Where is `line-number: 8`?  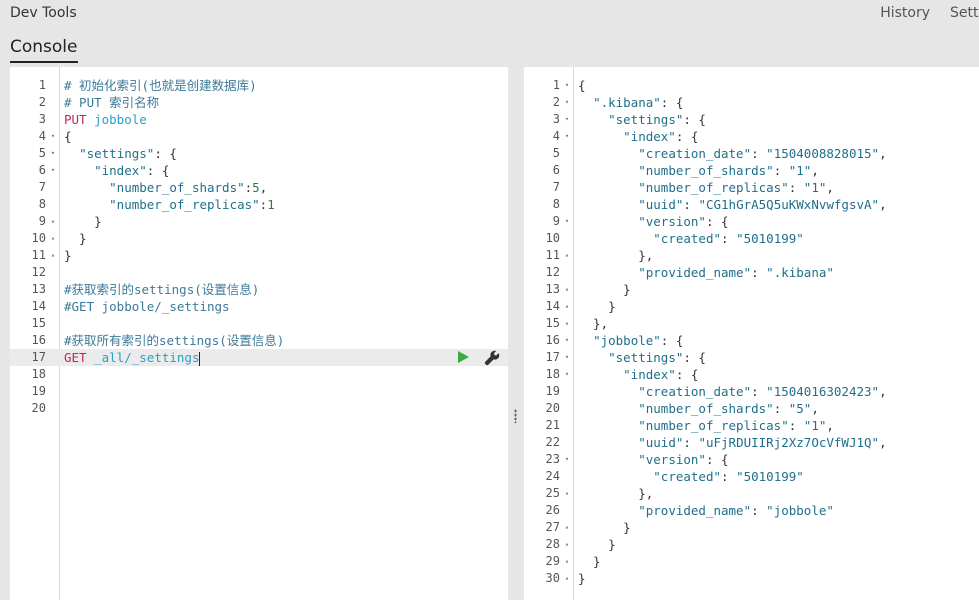 line-number: 8 is located at coordinates (42, 204).